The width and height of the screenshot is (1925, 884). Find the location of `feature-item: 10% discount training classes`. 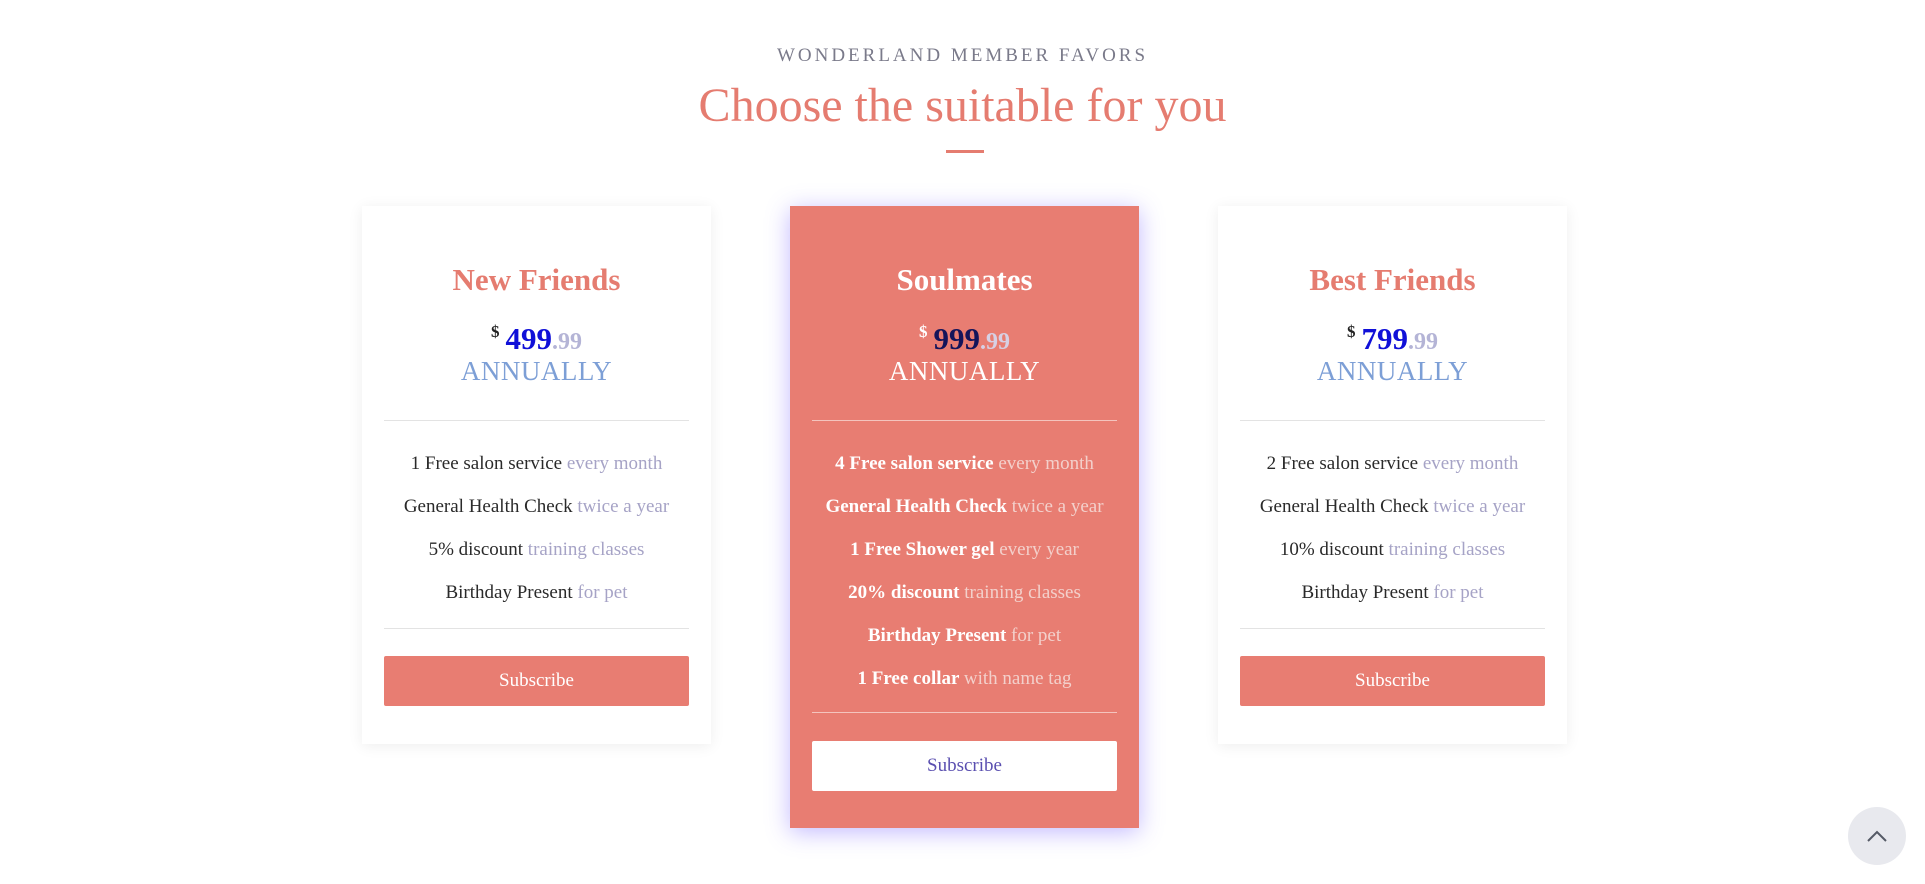

feature-item: 10% discount training classes is located at coordinates (1392, 549).